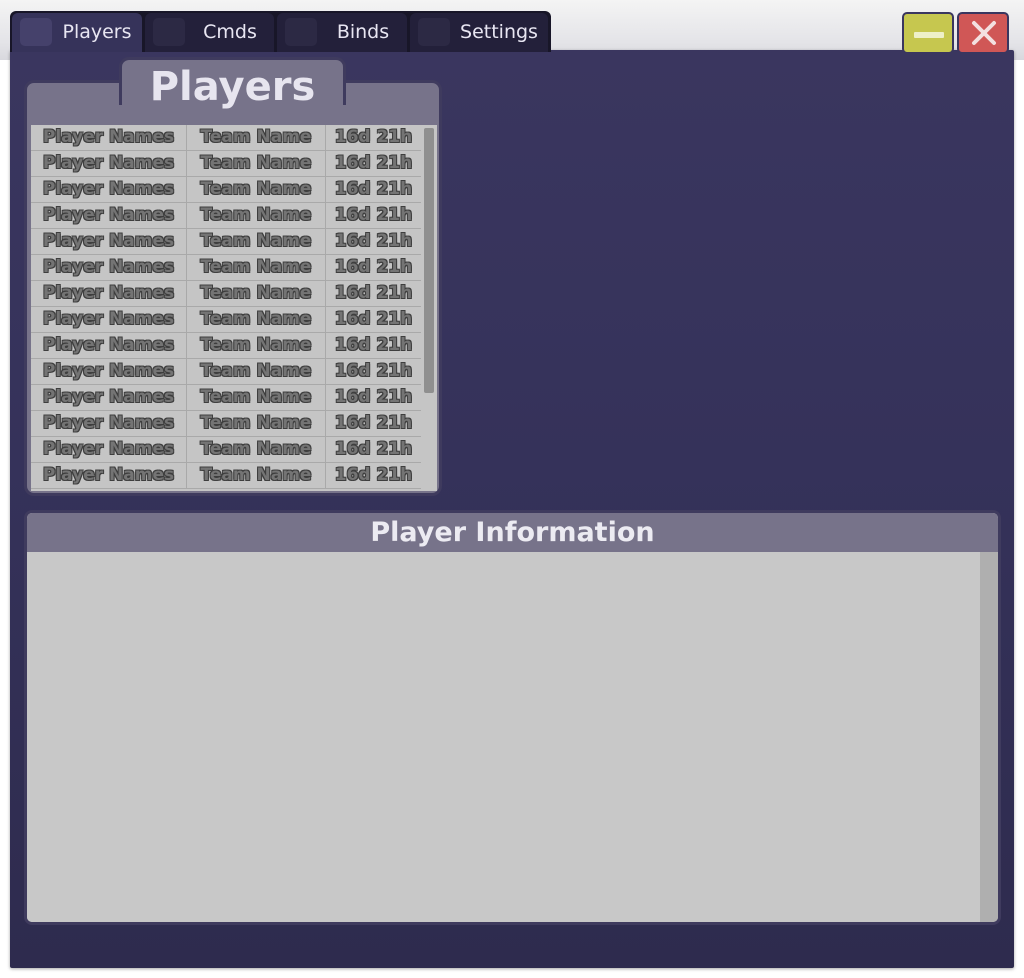 Image resolution: width=1024 pixels, height=978 pixels. I want to click on player-information-title: Player Information, so click(512, 532).